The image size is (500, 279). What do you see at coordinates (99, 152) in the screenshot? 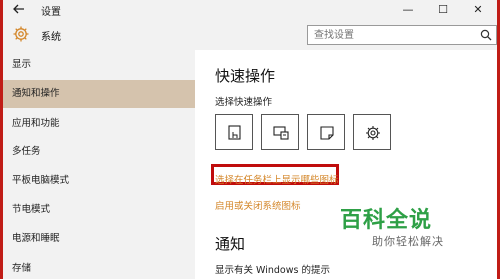
I see `sidebar-item-multitasking: 多任务` at bounding box center [99, 152].